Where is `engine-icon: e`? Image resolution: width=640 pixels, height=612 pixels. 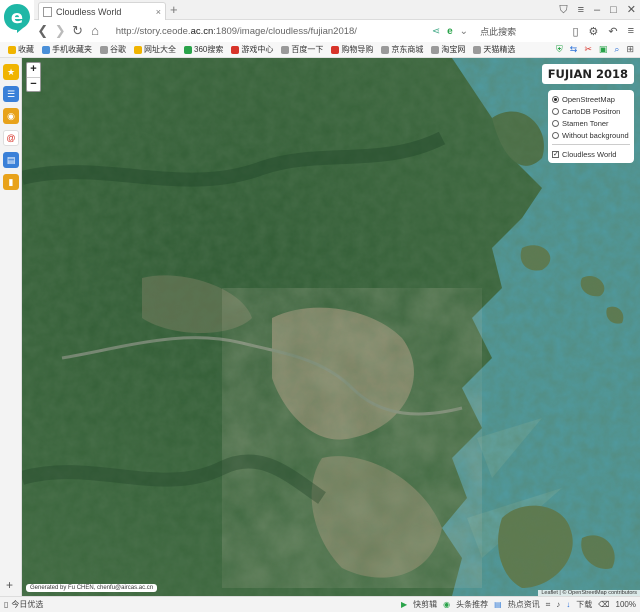
engine-icon: e is located at coordinates (450, 31).